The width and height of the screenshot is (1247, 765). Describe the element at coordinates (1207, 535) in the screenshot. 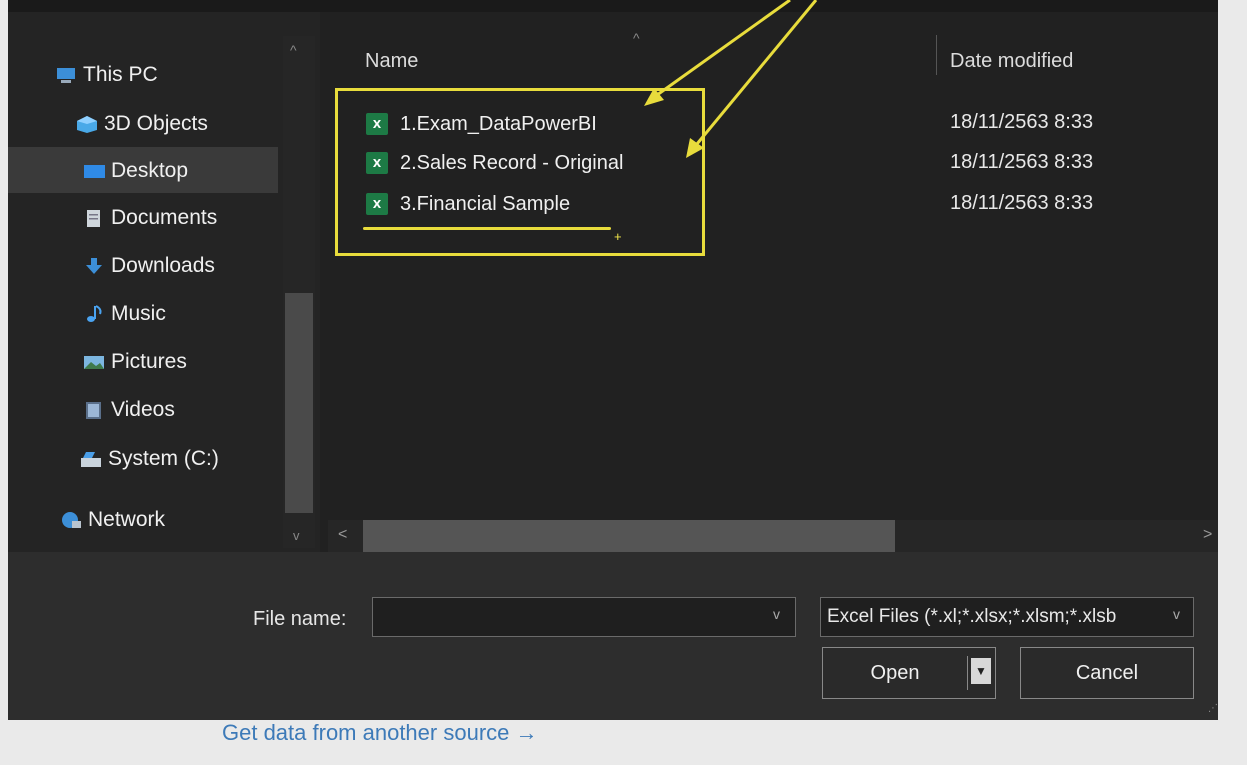

I see `scroll-right-icon: >` at that location.